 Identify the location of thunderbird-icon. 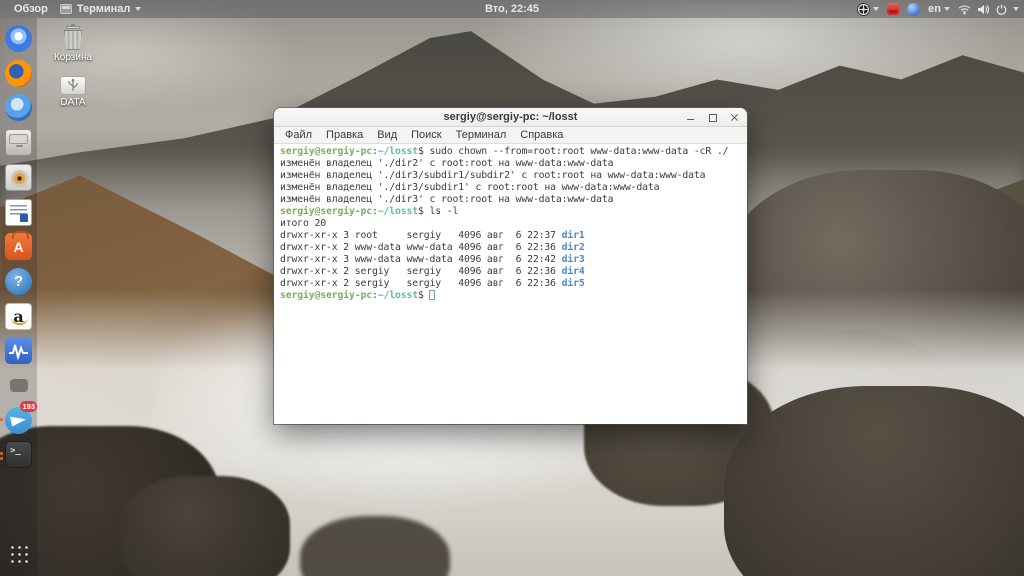
(18, 108).